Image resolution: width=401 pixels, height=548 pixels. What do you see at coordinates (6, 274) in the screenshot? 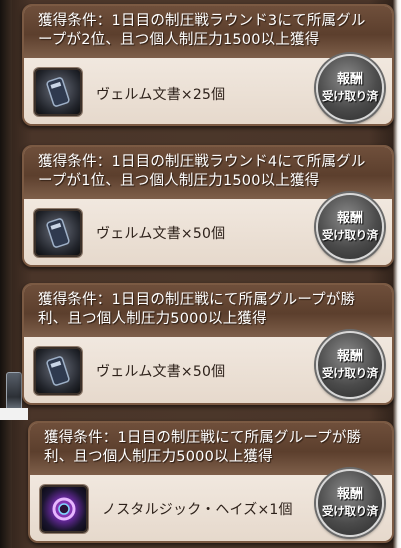
I see `left-scroll-rail` at bounding box center [6, 274].